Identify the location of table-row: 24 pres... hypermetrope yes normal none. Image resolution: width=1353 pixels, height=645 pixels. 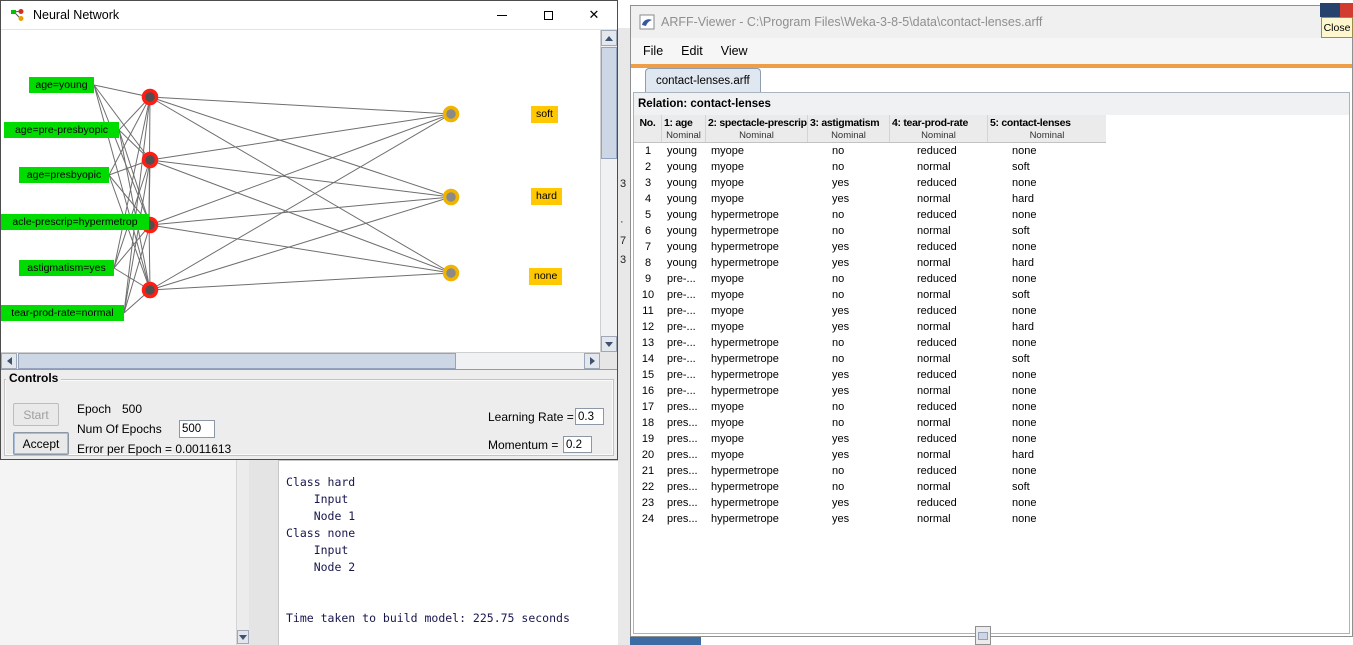
(870, 519).